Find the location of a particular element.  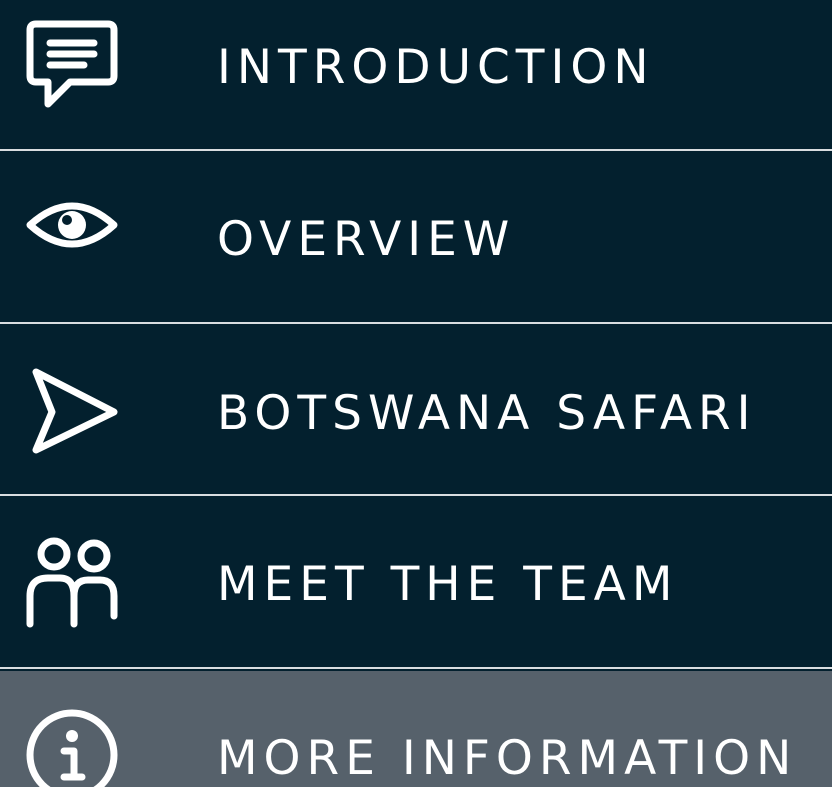

send-arrow-icon is located at coordinates (72, 412).